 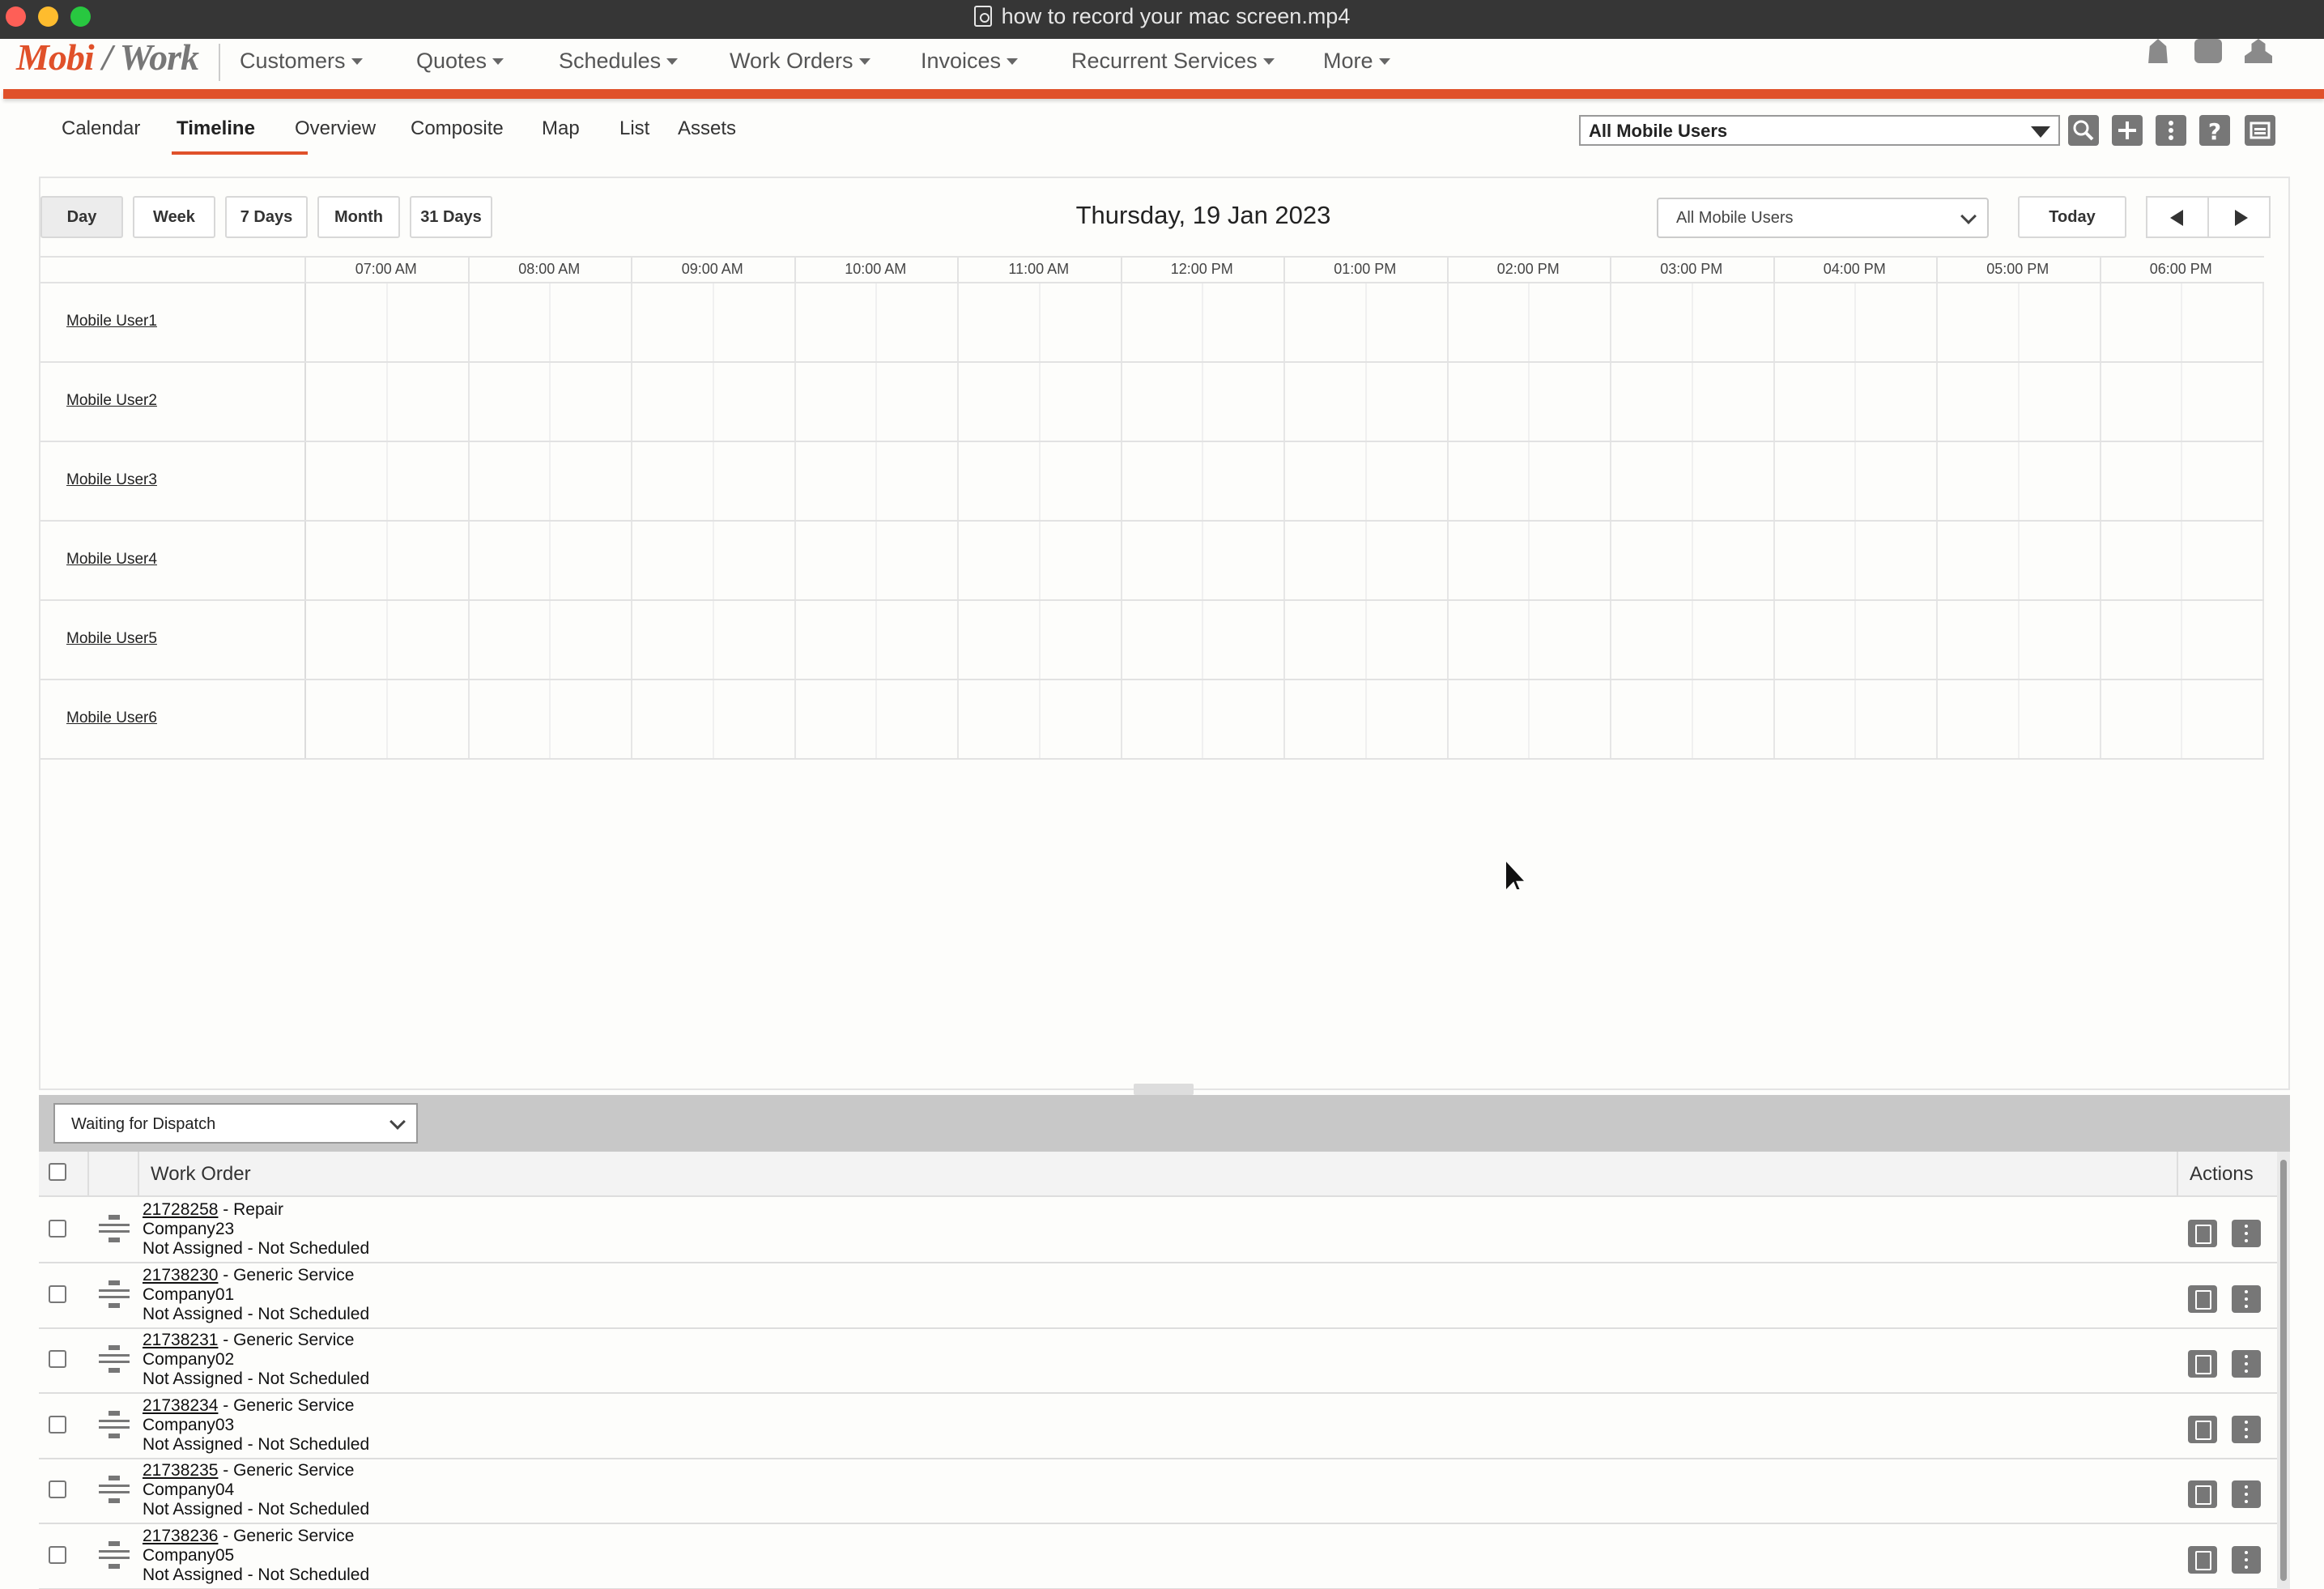 I want to click on pane-resize-handle, so click(x=1164, y=1089).